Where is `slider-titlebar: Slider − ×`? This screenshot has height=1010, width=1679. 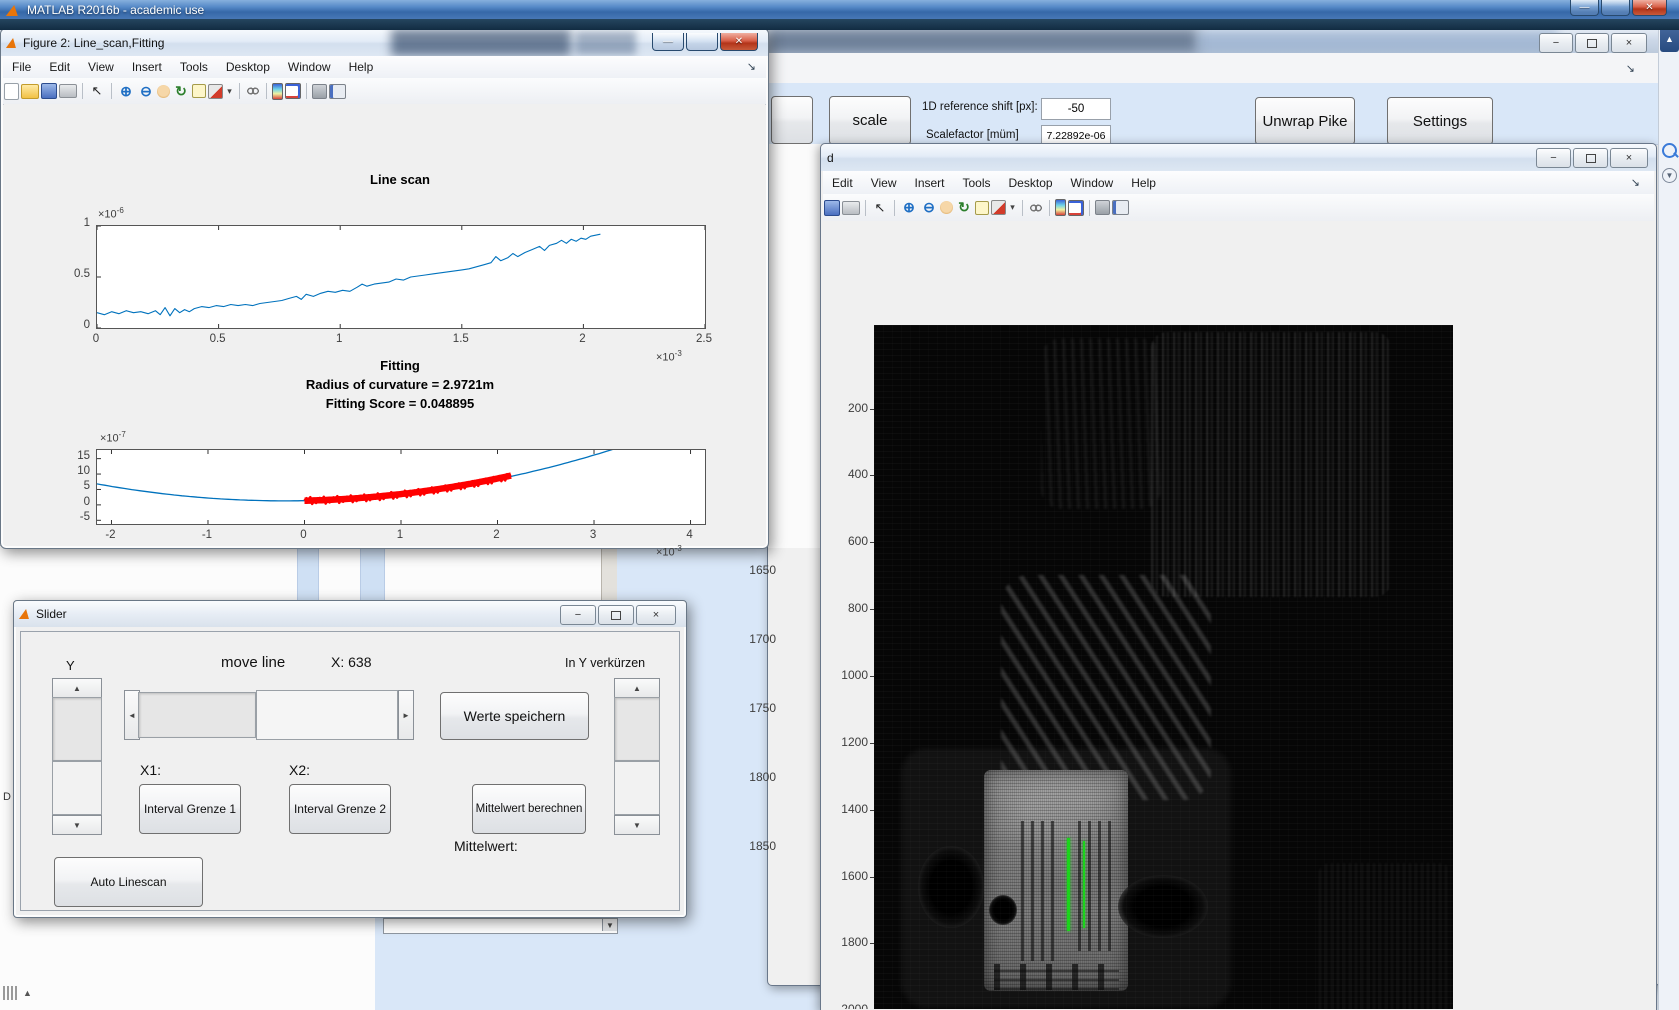 slider-titlebar: Slider − × is located at coordinates (350, 614).